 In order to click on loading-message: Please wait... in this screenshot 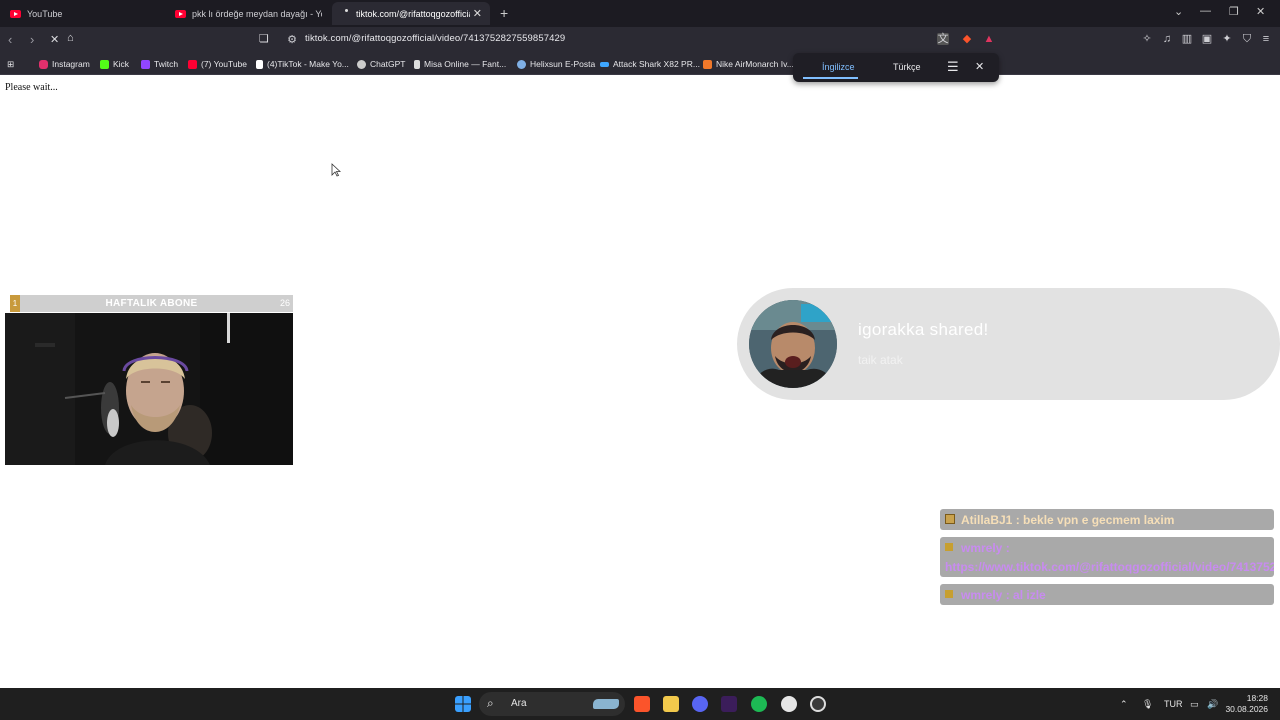, I will do `click(31, 87)`.